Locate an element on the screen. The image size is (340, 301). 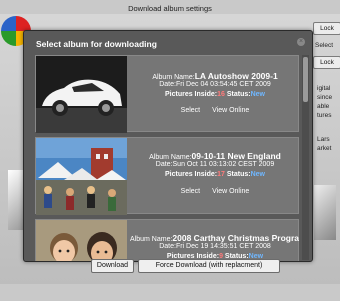
album-name: LA Autoshow 2009-1 is located at coordinates (236, 76).